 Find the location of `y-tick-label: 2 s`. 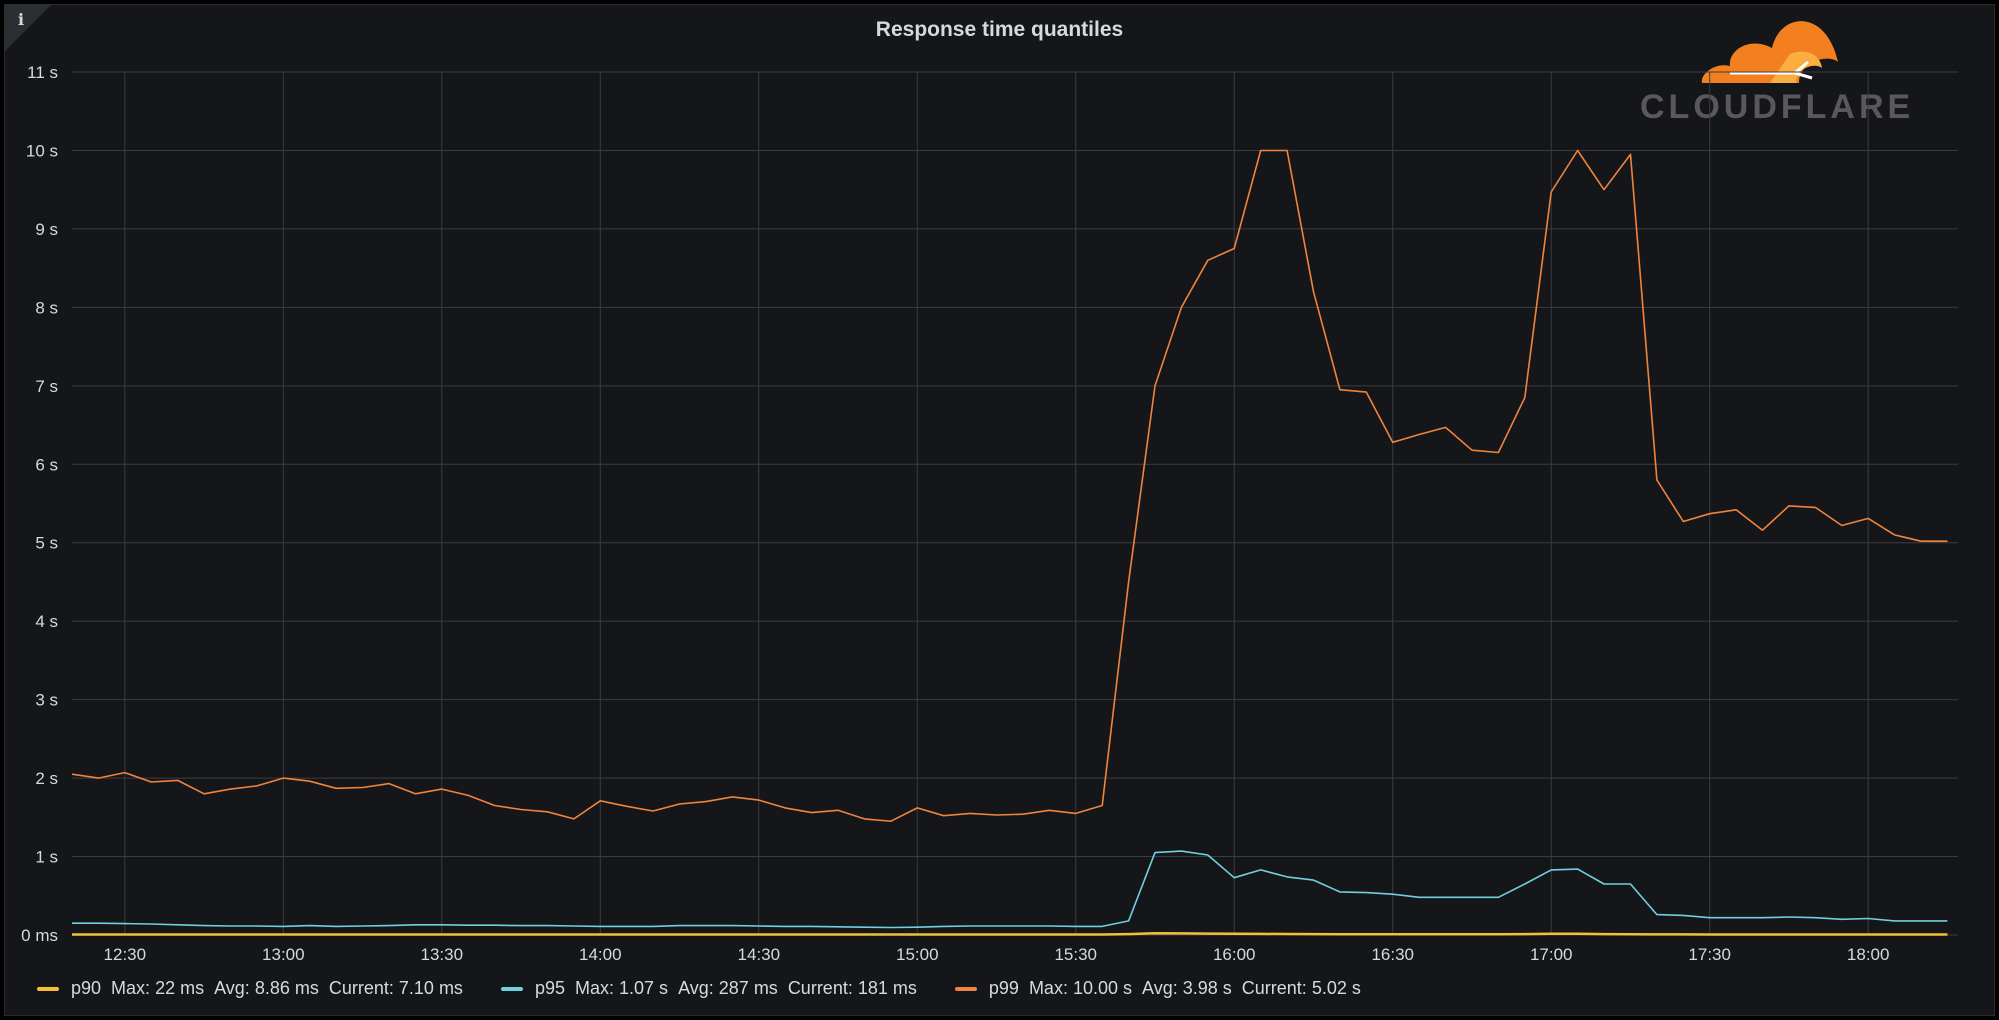

y-tick-label: 2 s is located at coordinates (46, 778).